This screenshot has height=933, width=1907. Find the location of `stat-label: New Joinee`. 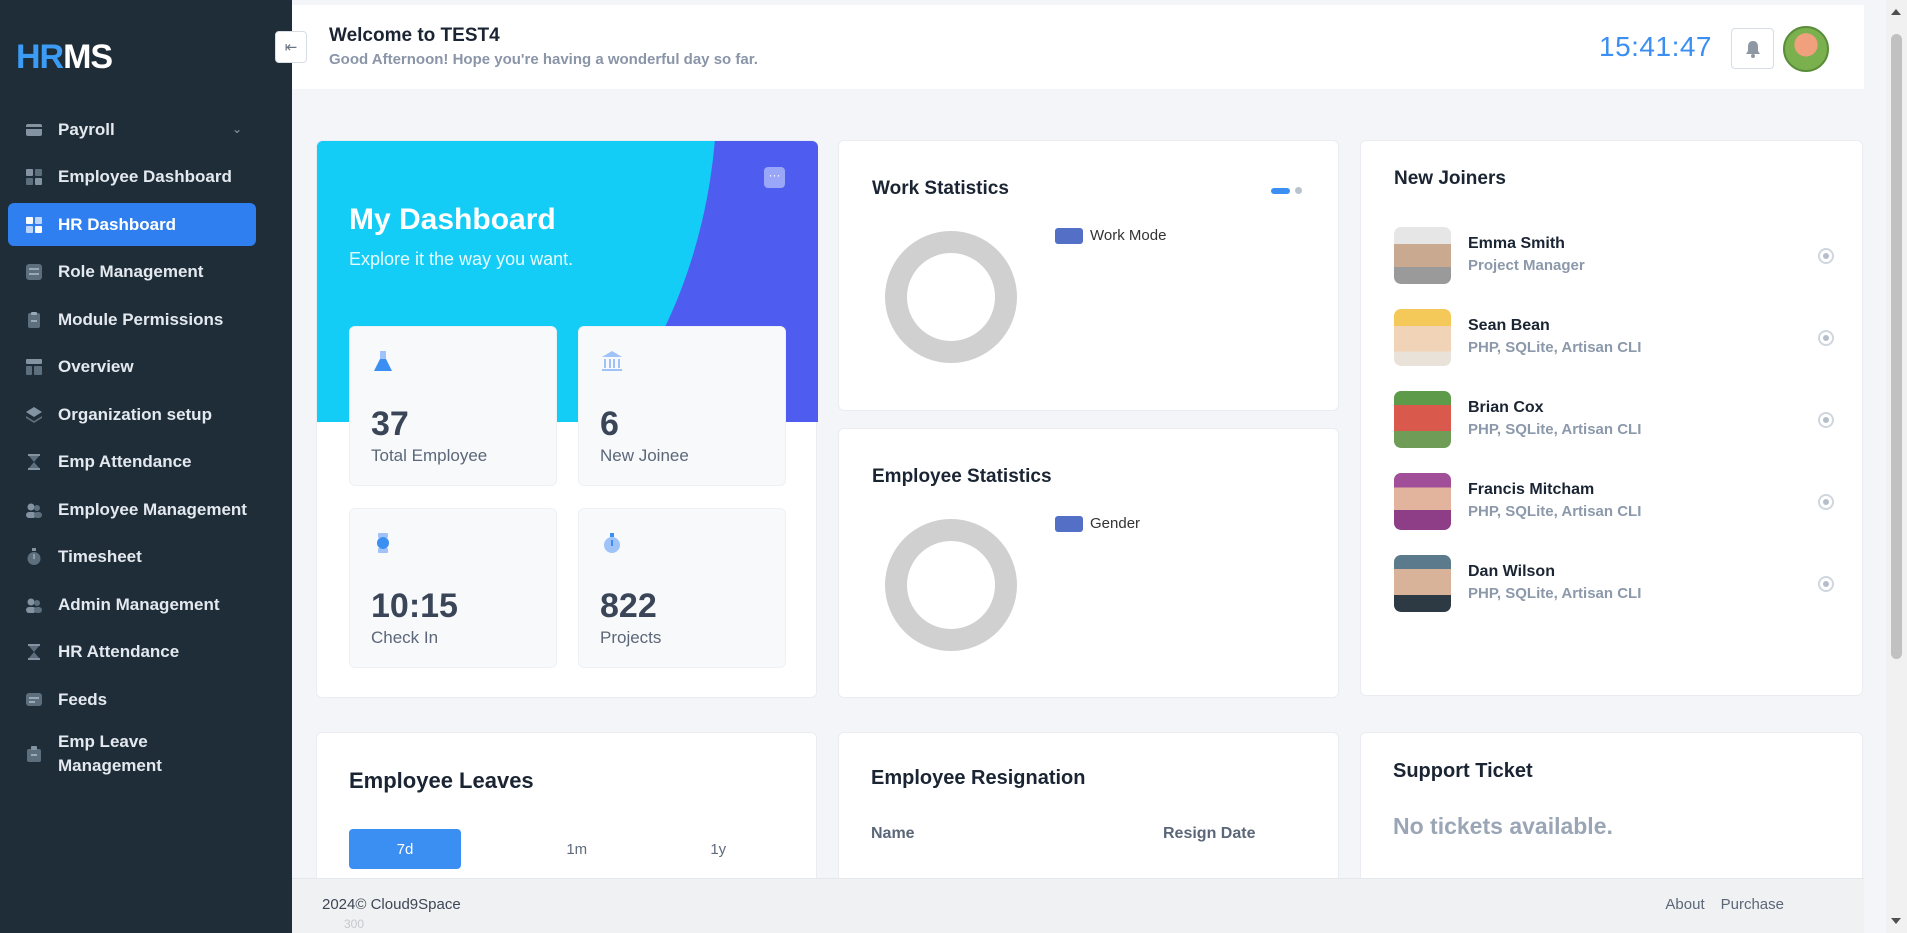

stat-label: New Joinee is located at coordinates (644, 455).